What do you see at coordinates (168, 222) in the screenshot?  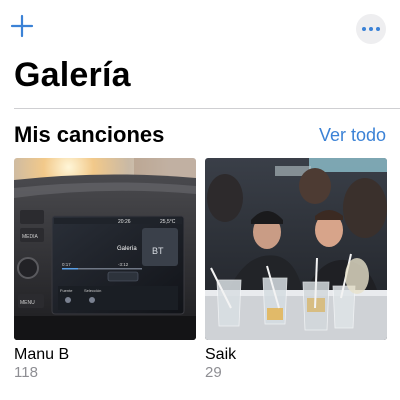 I see `screen-temp: 25,5°C` at bounding box center [168, 222].